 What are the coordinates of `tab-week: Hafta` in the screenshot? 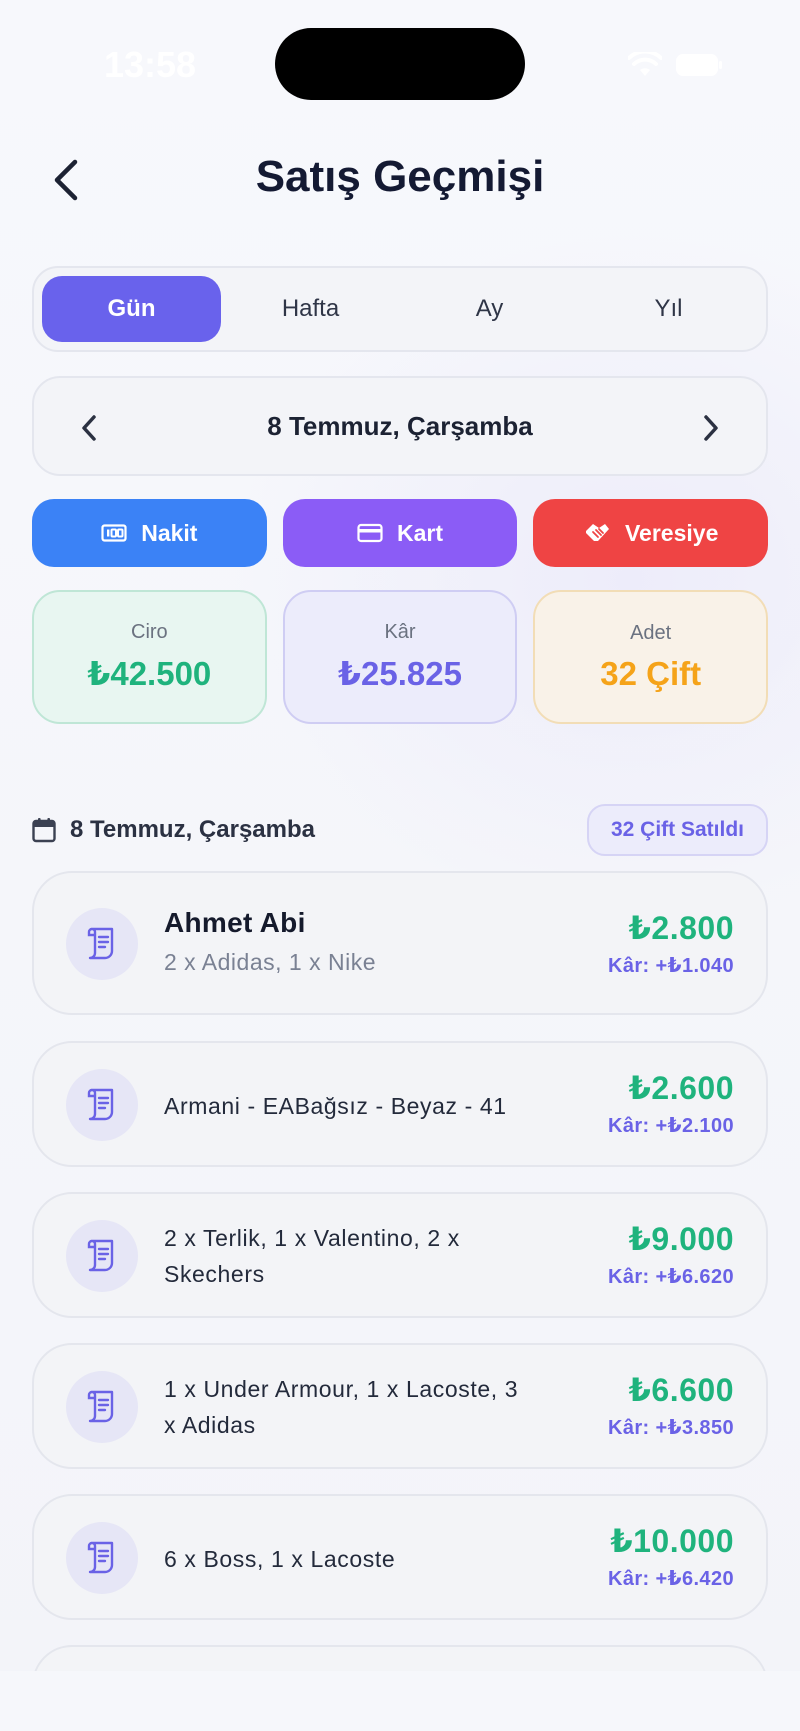 It's located at (310, 309).